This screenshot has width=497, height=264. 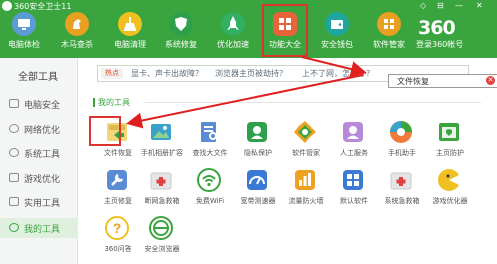 What do you see at coordinates (490, 80) in the screenshot?
I see `clear-search-icon: ✕` at bounding box center [490, 80].